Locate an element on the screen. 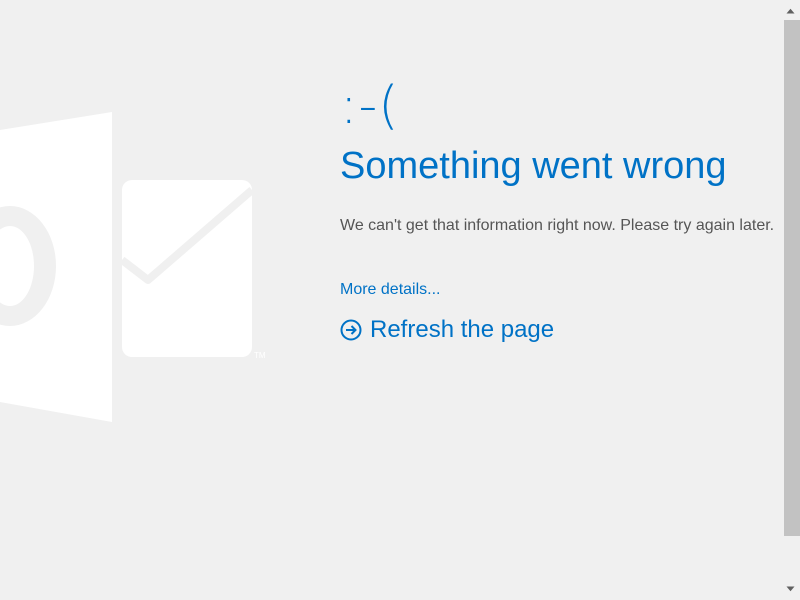 This screenshot has height=600, width=800. chevron-up-icon is located at coordinates (790, 11).